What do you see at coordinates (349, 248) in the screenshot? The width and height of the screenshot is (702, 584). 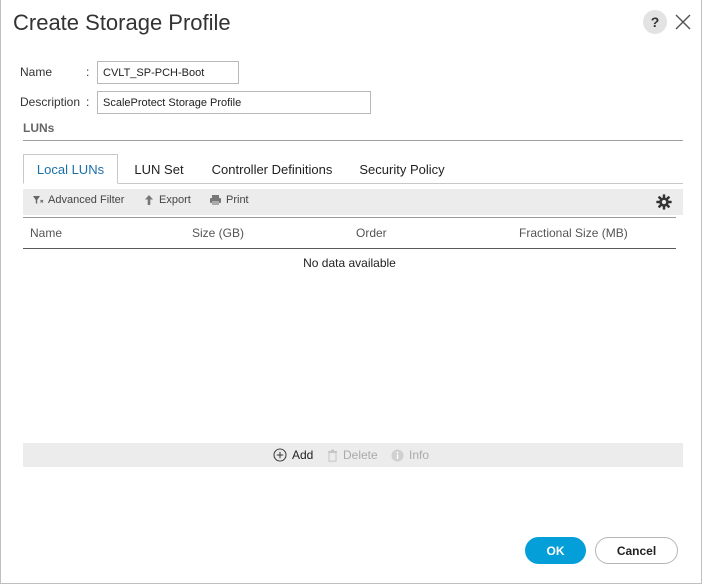 I see `table-header-bottom-rule` at bounding box center [349, 248].